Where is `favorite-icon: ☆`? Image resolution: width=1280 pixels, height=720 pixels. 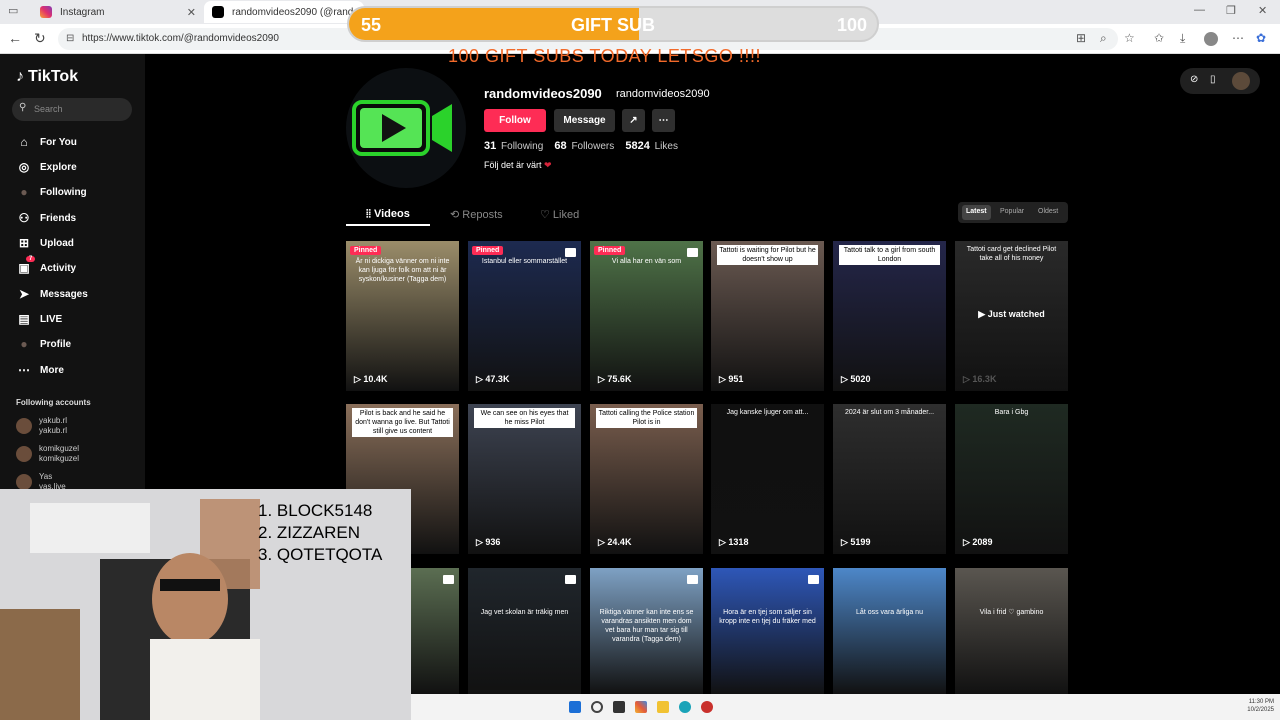 favorite-icon: ☆ is located at coordinates (1129, 38).